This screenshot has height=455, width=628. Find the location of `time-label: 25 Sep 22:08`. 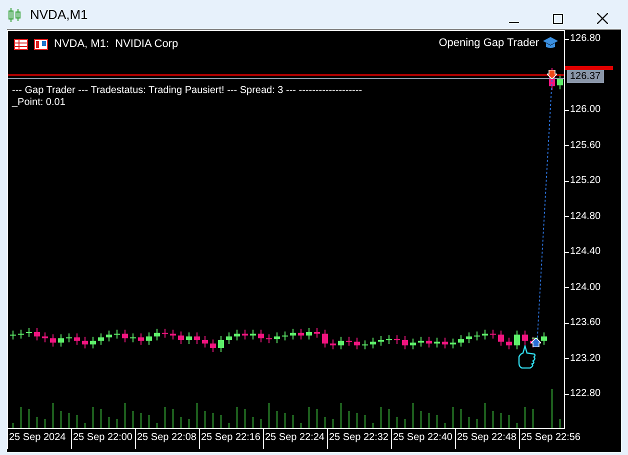

time-label: 25 Sep 22:08 is located at coordinates (167, 439).